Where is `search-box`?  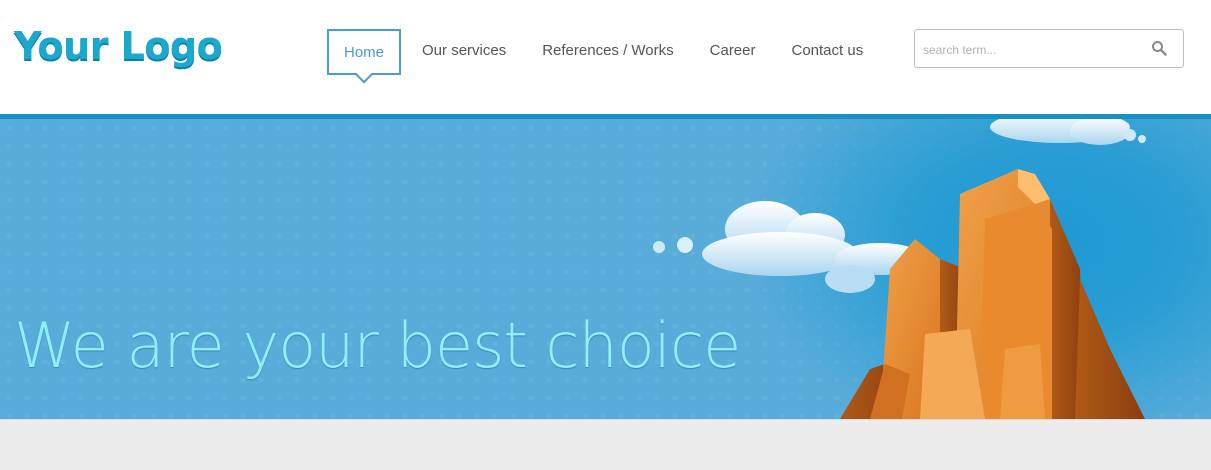
search-box is located at coordinates (1049, 48).